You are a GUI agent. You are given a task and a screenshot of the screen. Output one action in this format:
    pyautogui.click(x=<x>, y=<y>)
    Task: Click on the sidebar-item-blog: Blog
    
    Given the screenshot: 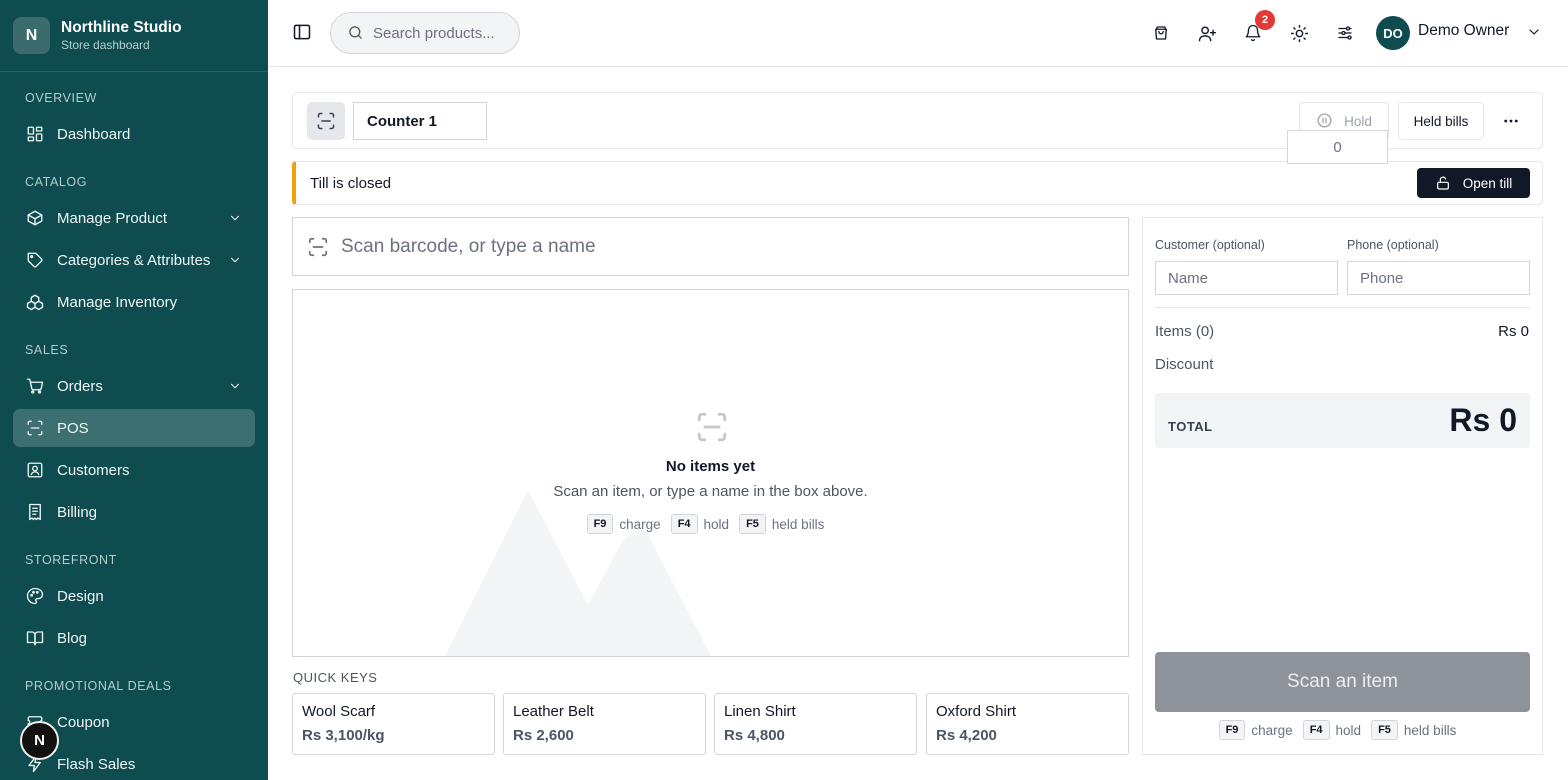 What is the action you would take?
    pyautogui.click(x=134, y=638)
    